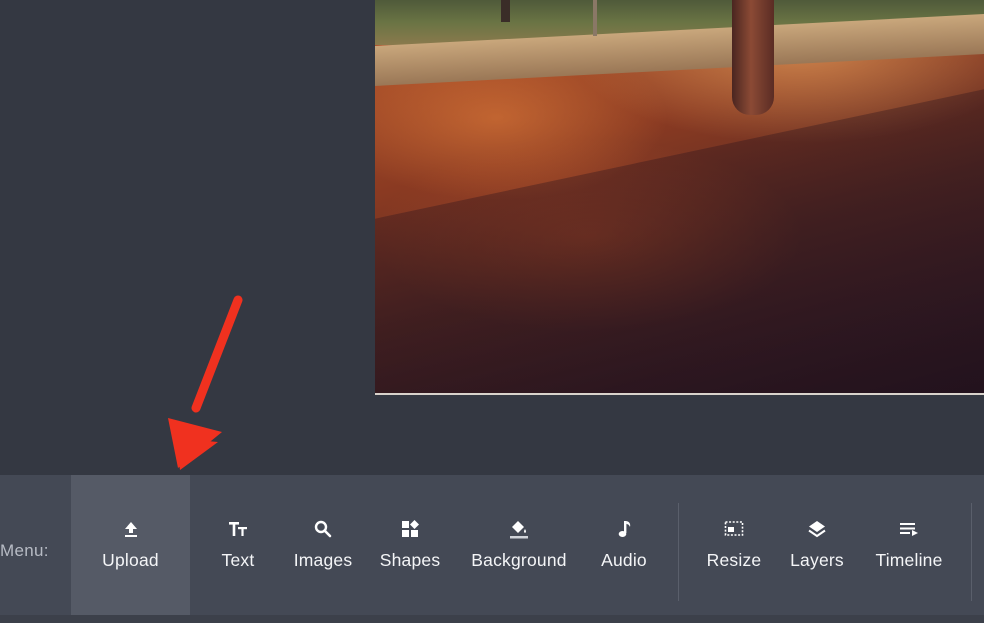 The height and width of the screenshot is (623, 984). I want to click on photo-pole, so click(595, 18).